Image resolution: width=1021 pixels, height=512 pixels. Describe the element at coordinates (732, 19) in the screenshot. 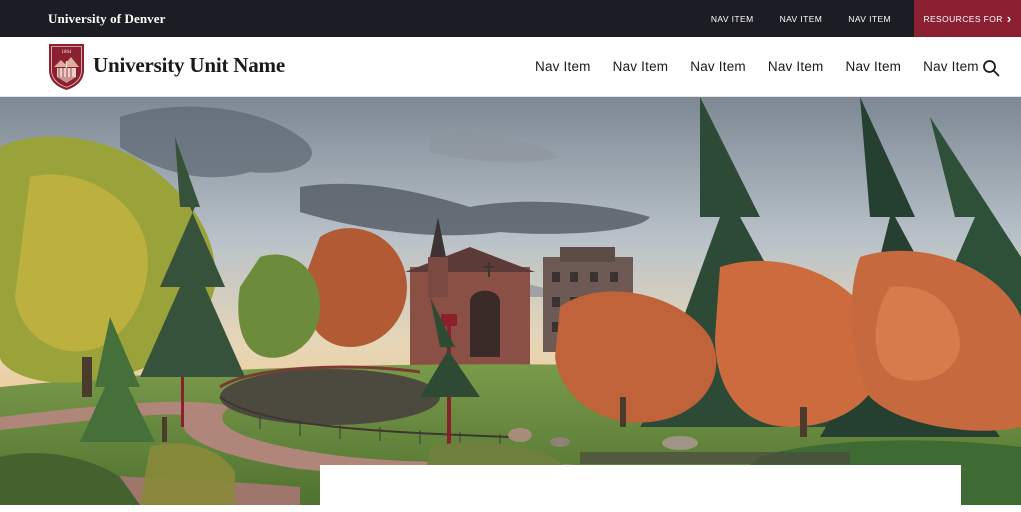

I see `utility-nav-item-1: NAV ITEM` at that location.